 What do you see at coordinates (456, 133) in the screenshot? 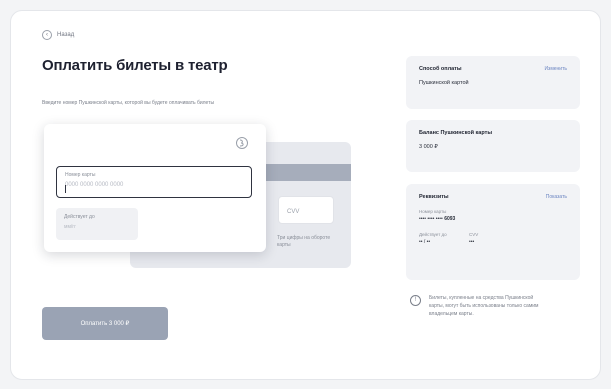
I see `balance-title: Баланс Пушкинской карты` at bounding box center [456, 133].